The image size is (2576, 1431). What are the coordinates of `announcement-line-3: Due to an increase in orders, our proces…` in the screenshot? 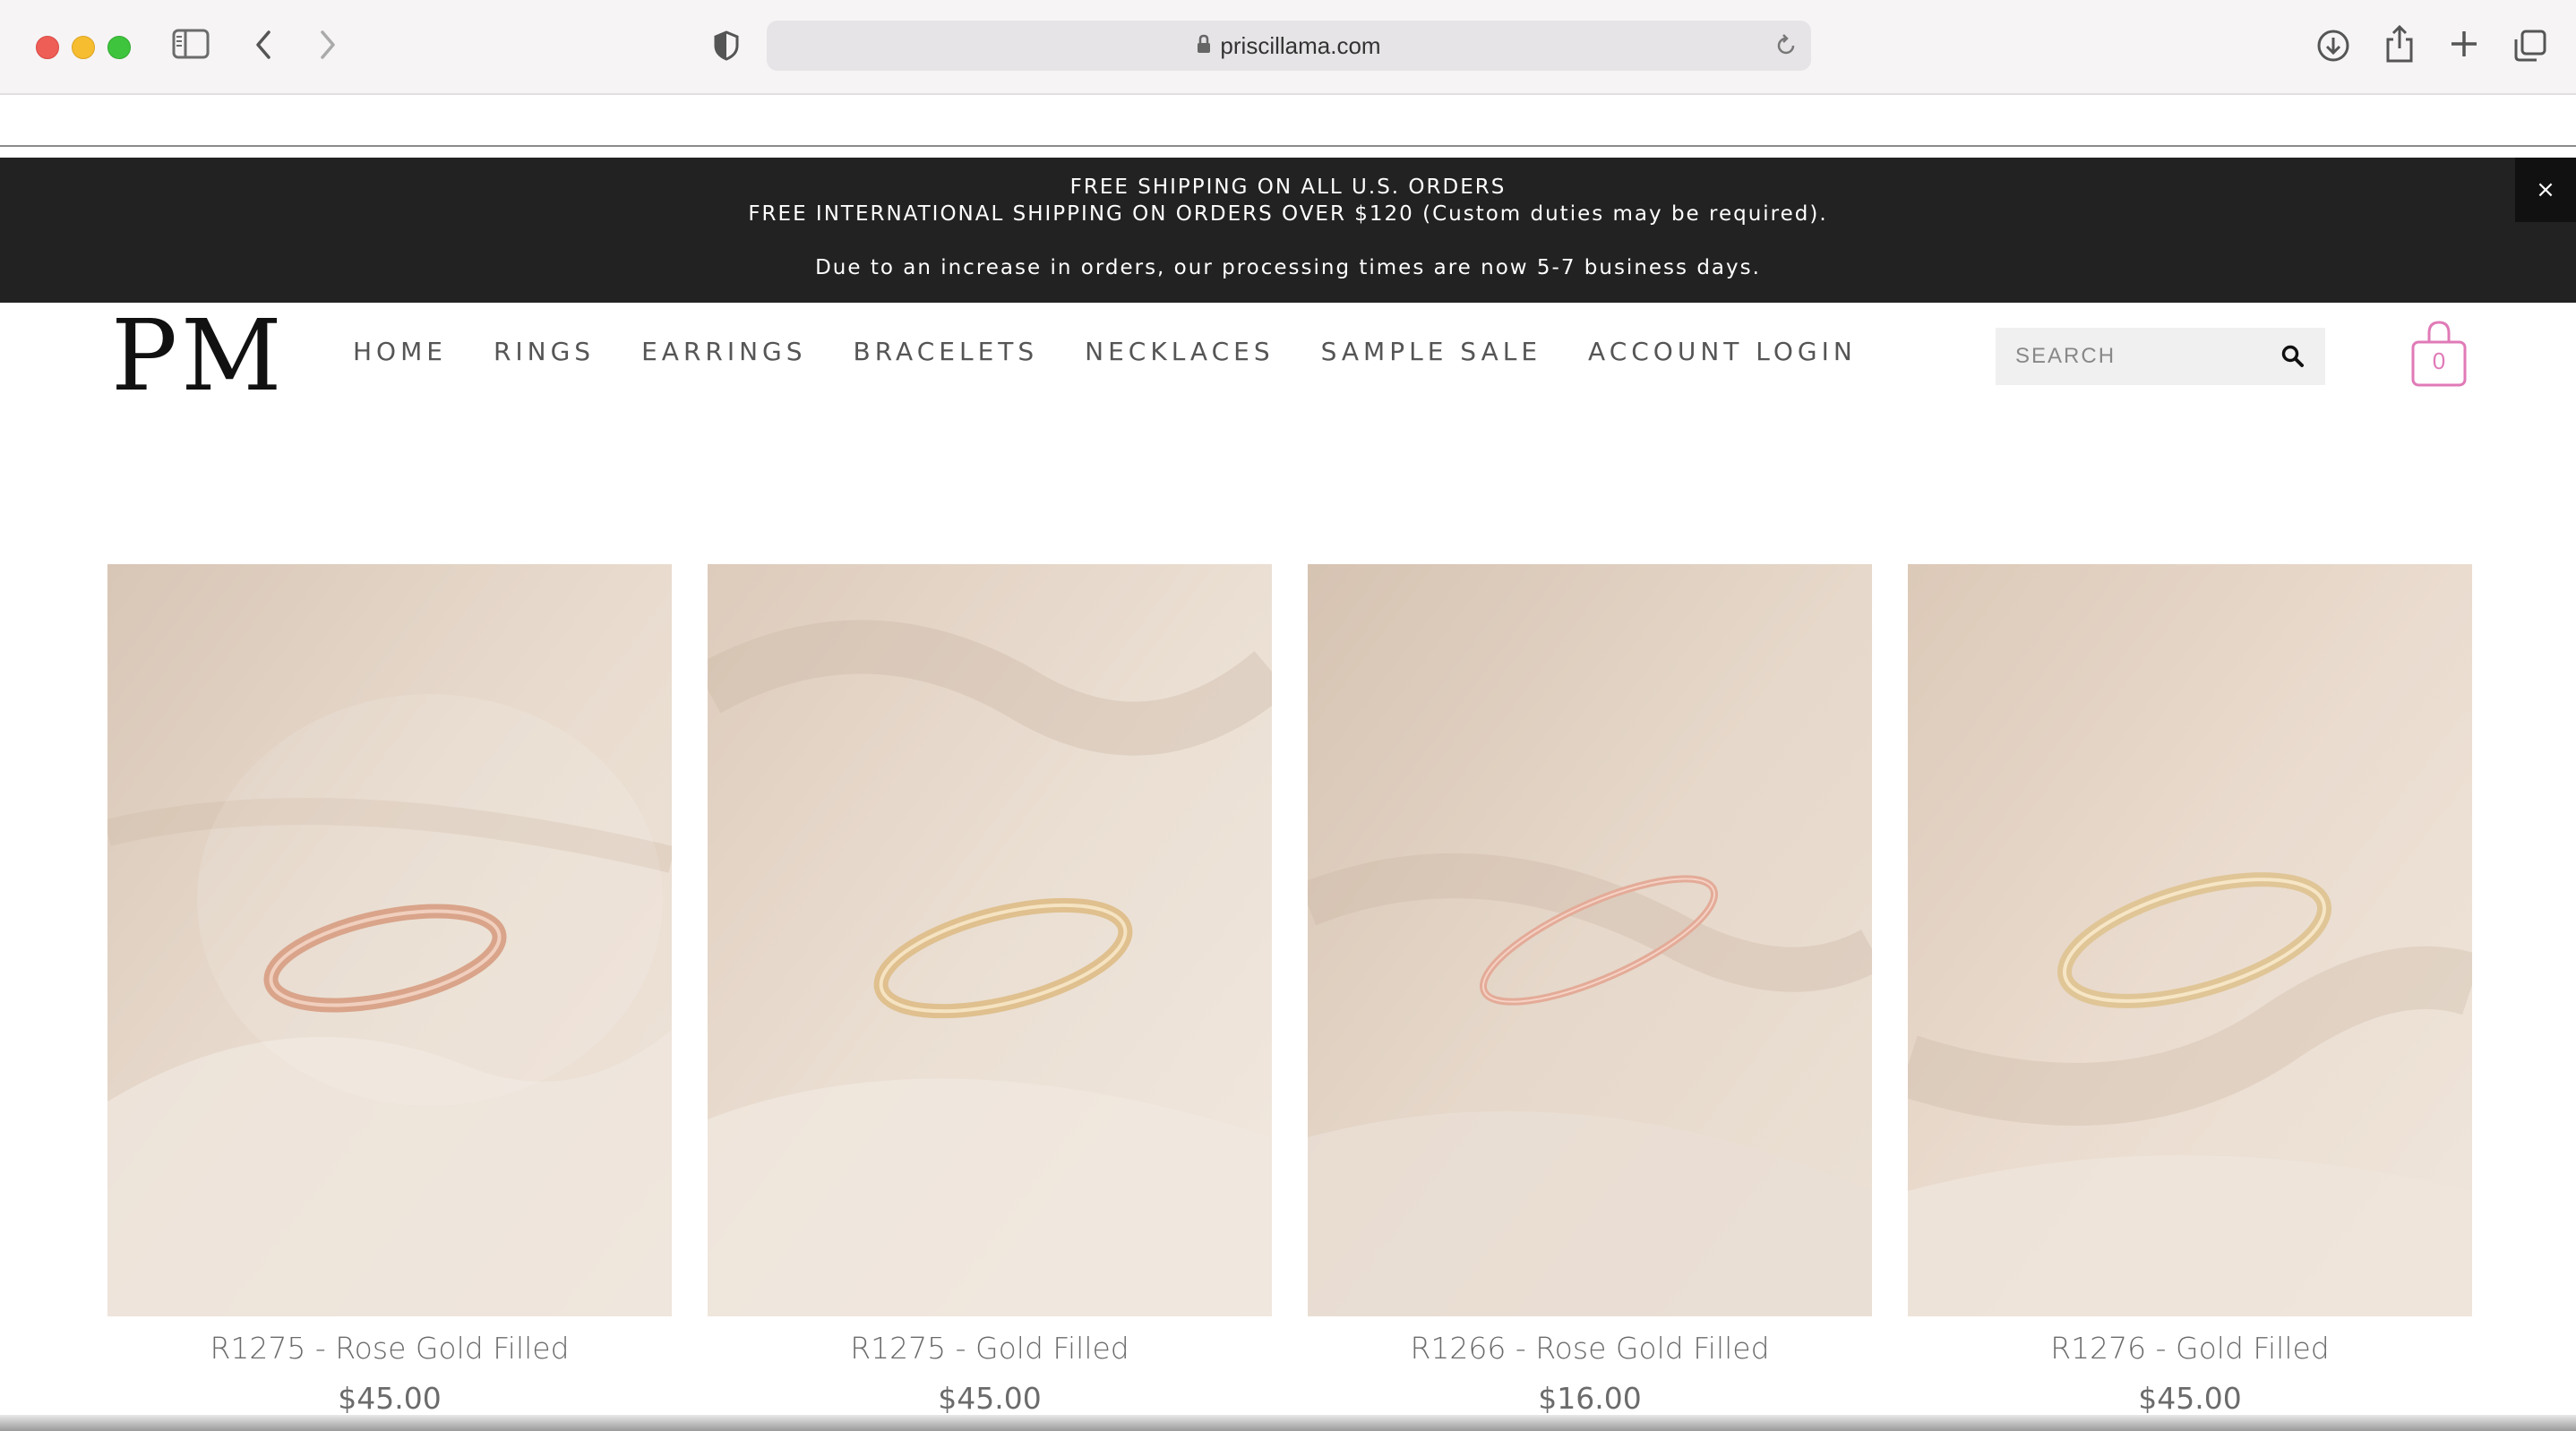 It's located at (1288, 267).